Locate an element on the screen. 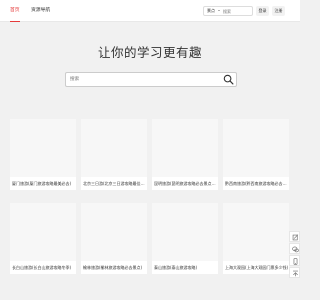 The height and width of the screenshot is (300, 320). wechat-icon is located at coordinates (295, 249).